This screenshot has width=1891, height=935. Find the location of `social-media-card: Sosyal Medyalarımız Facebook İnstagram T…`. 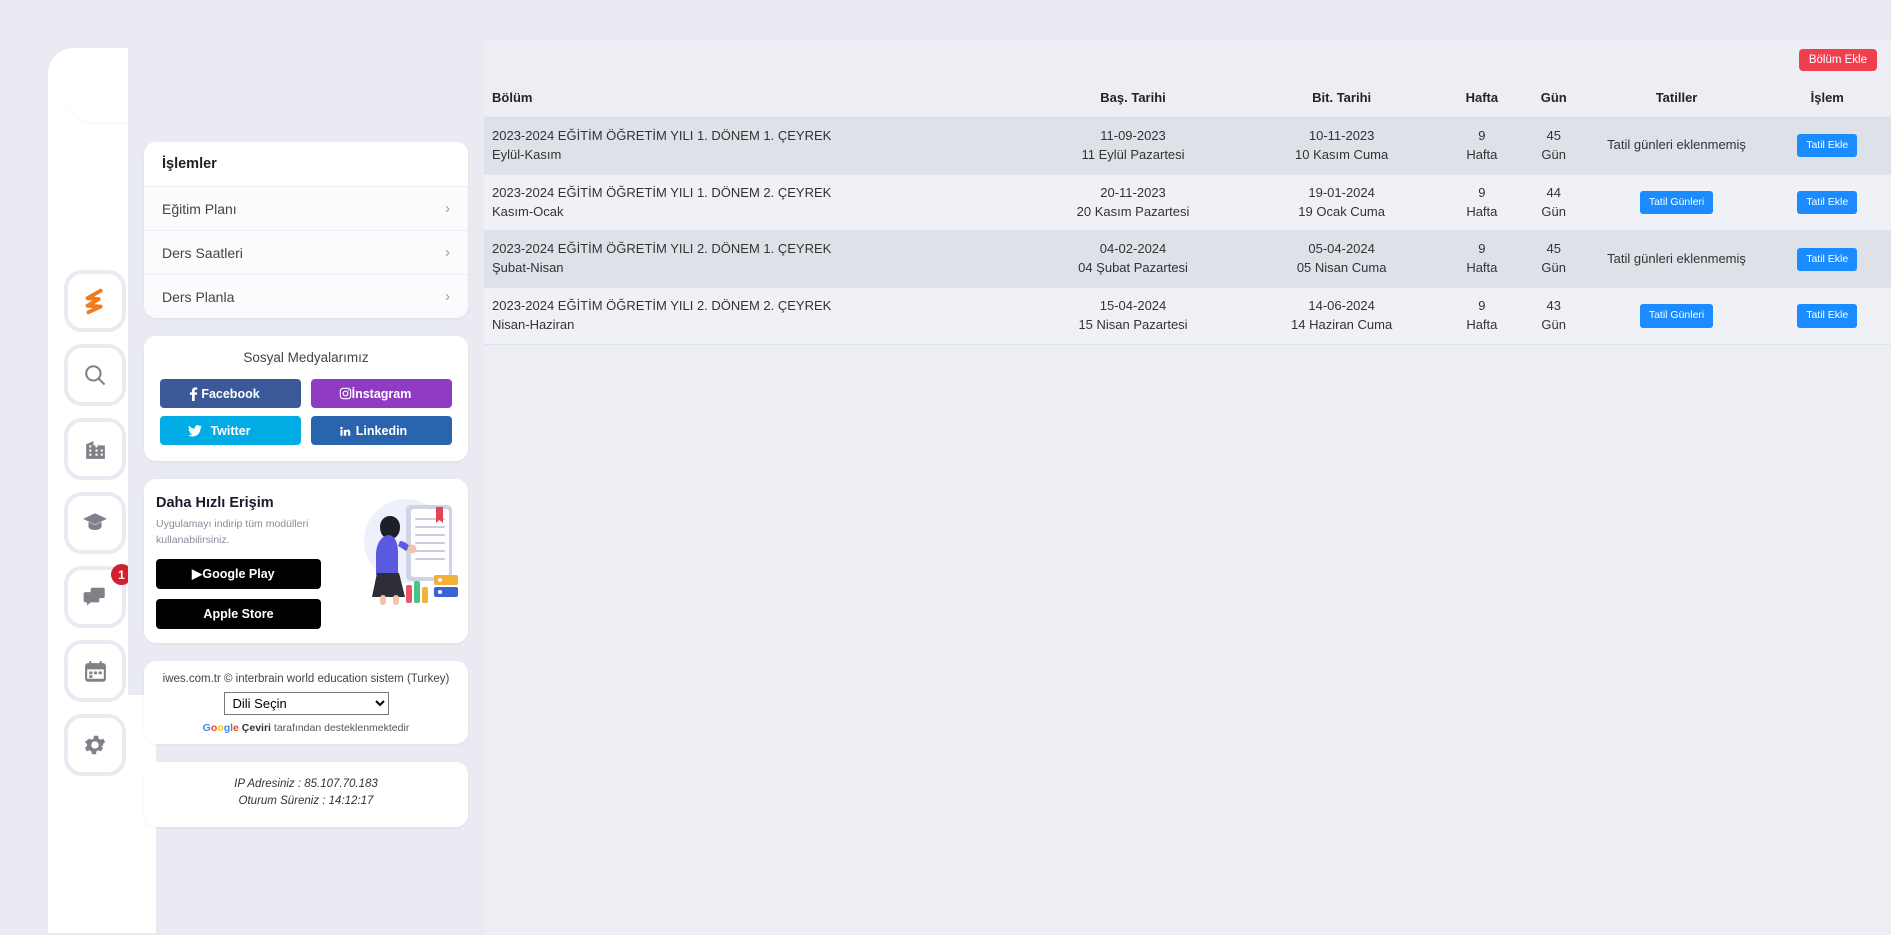

social-media-card: Sosyal Medyalarımız Facebook İnstagram T… is located at coordinates (306, 398).